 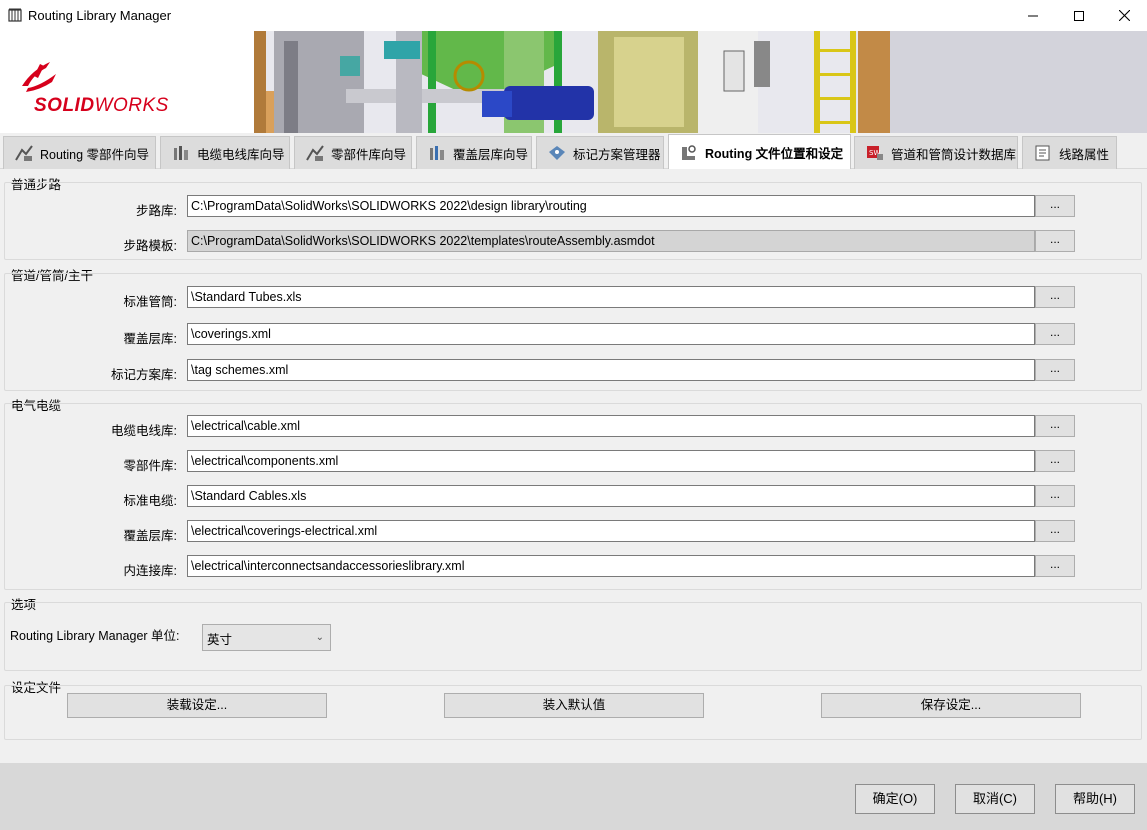 I want to click on chevron-down-icon: ⌄, so click(x=319, y=637).